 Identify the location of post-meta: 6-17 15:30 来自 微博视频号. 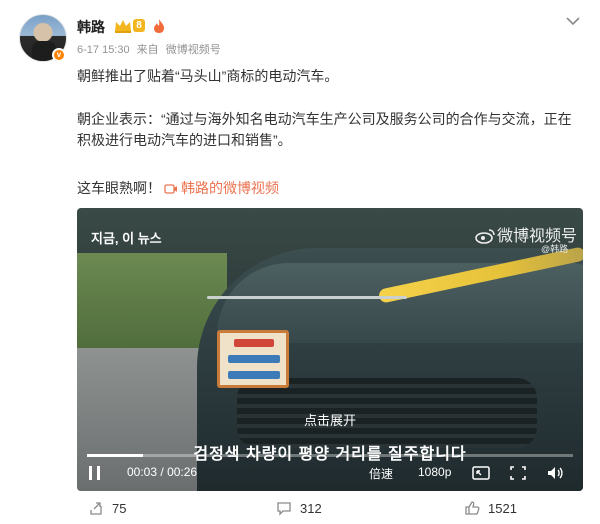
(151, 49).